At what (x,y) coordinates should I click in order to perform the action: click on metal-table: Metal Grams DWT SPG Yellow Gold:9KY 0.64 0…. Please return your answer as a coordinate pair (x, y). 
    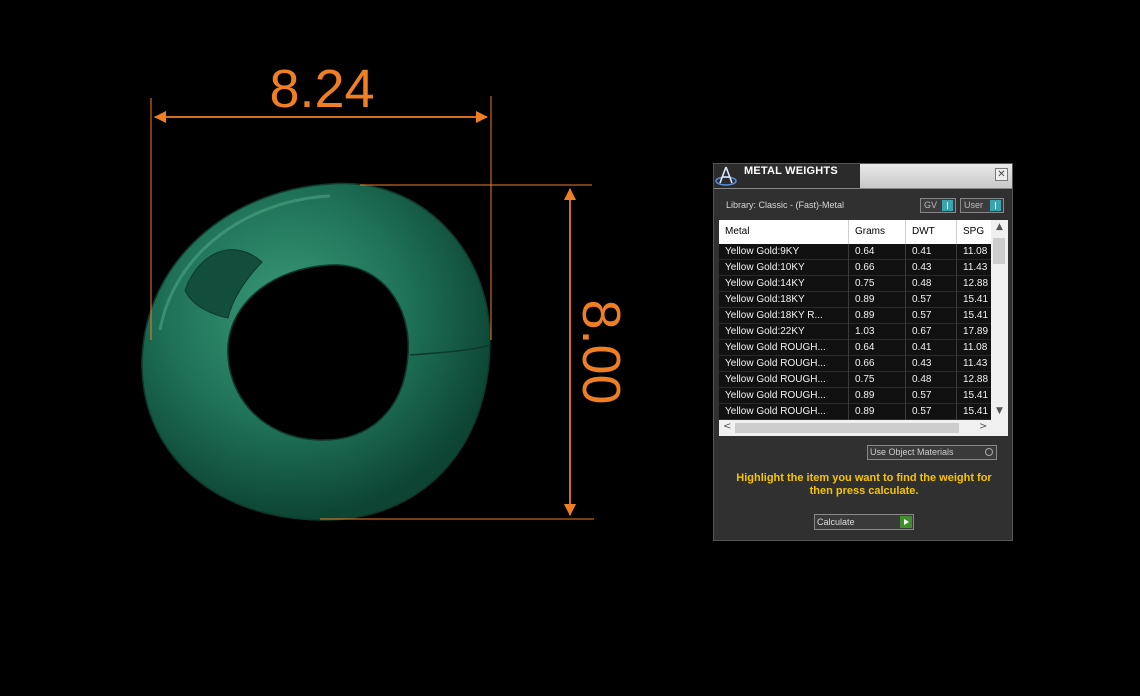
    Looking at the image, I should click on (863, 328).